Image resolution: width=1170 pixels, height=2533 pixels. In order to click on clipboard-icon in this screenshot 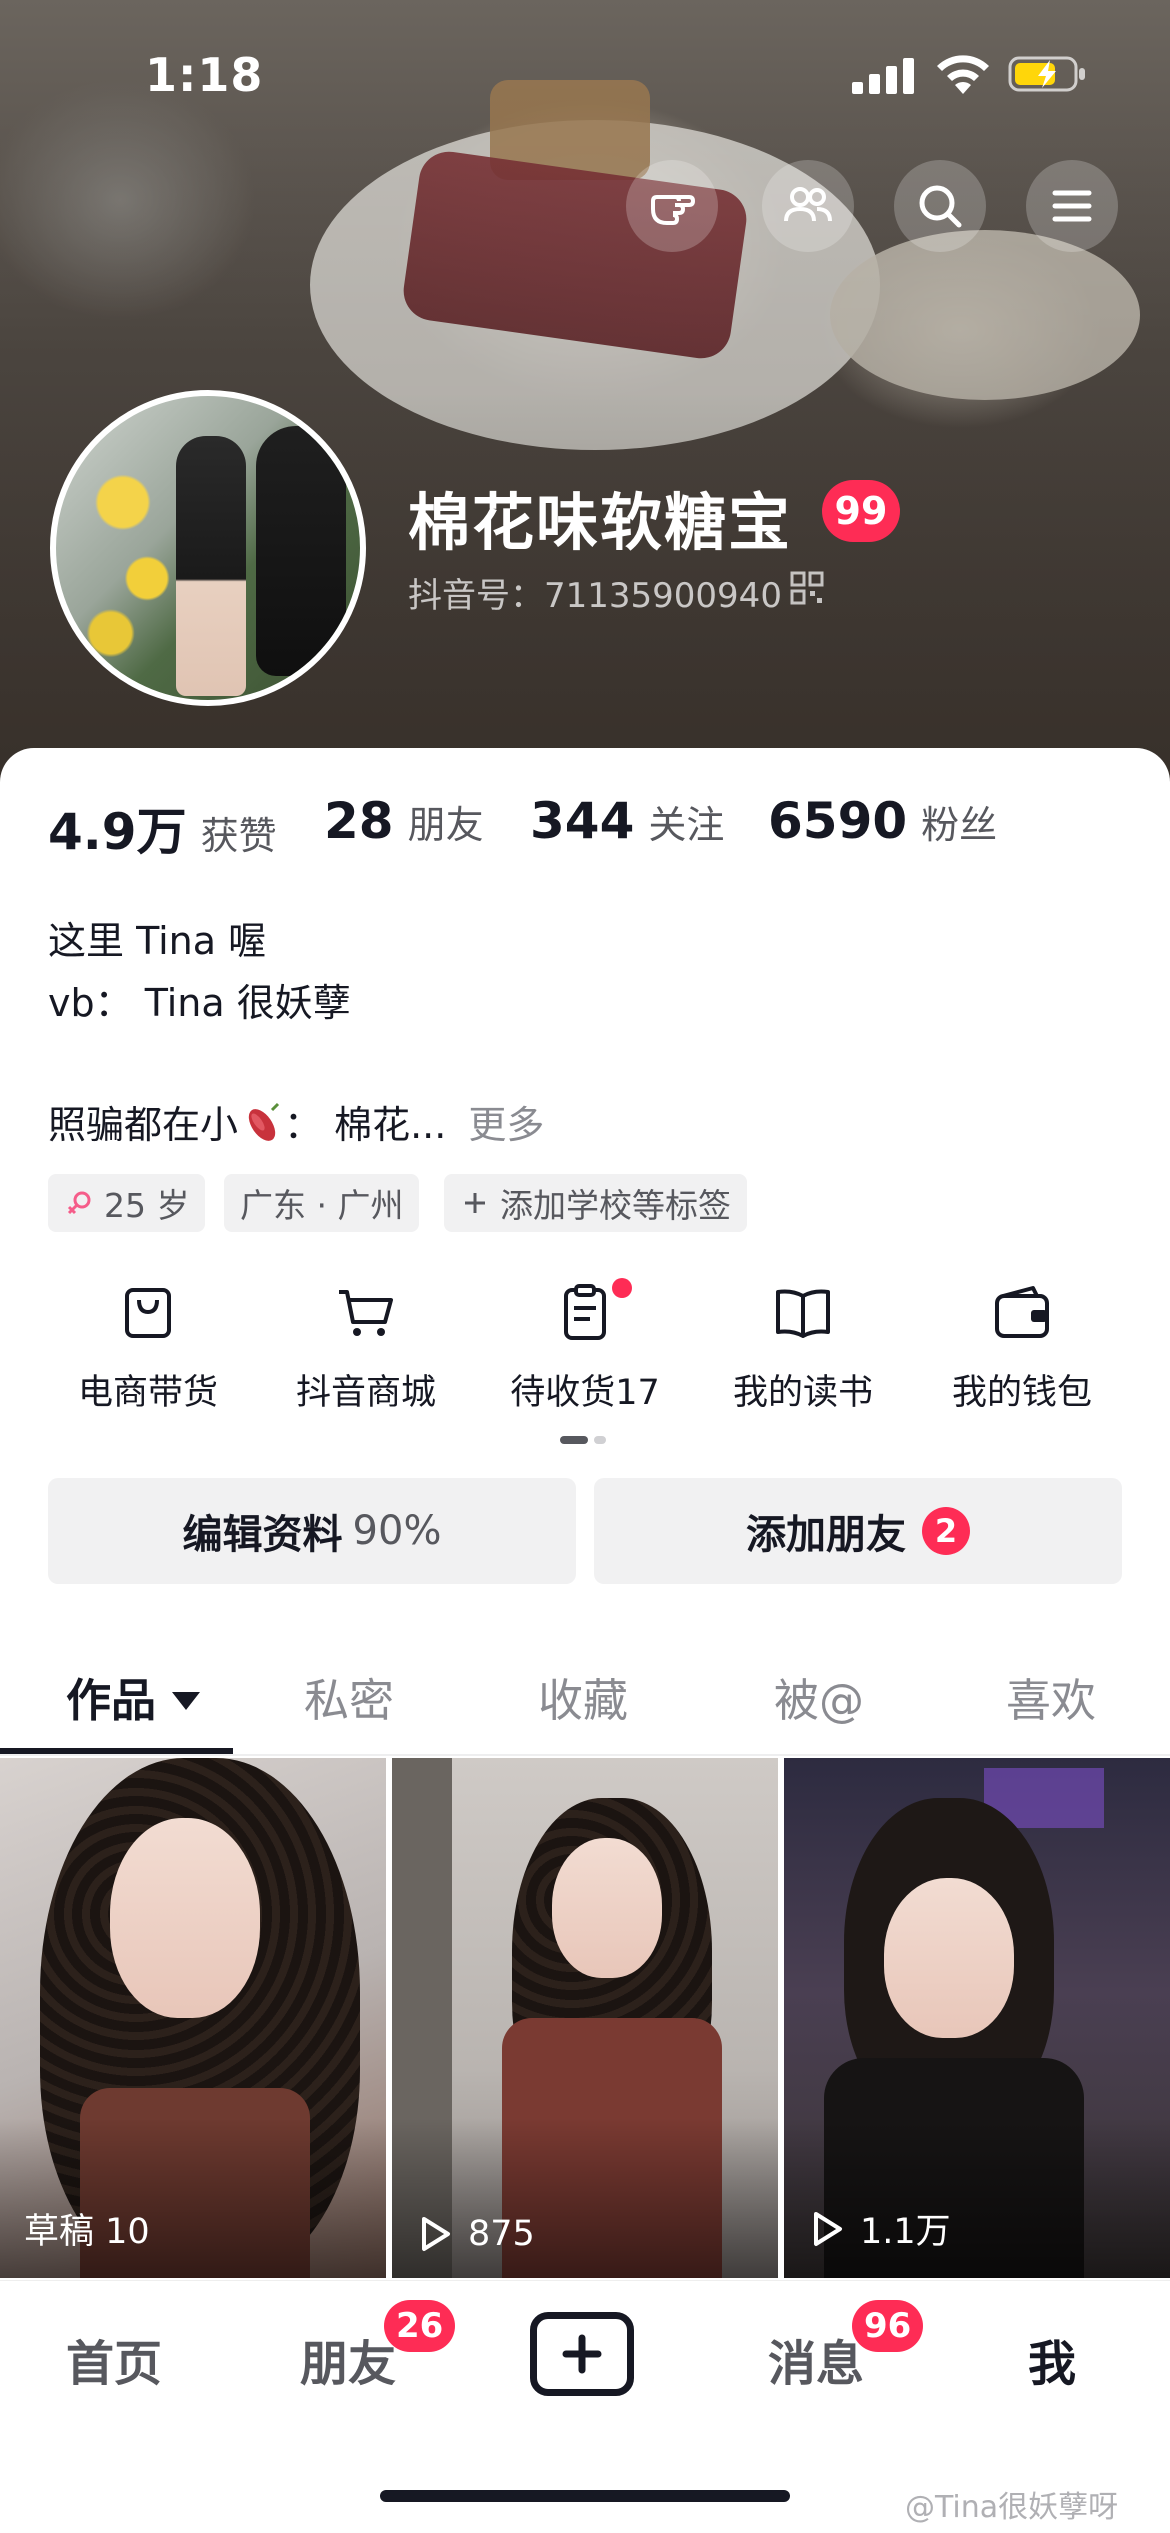, I will do `click(585, 1312)`.